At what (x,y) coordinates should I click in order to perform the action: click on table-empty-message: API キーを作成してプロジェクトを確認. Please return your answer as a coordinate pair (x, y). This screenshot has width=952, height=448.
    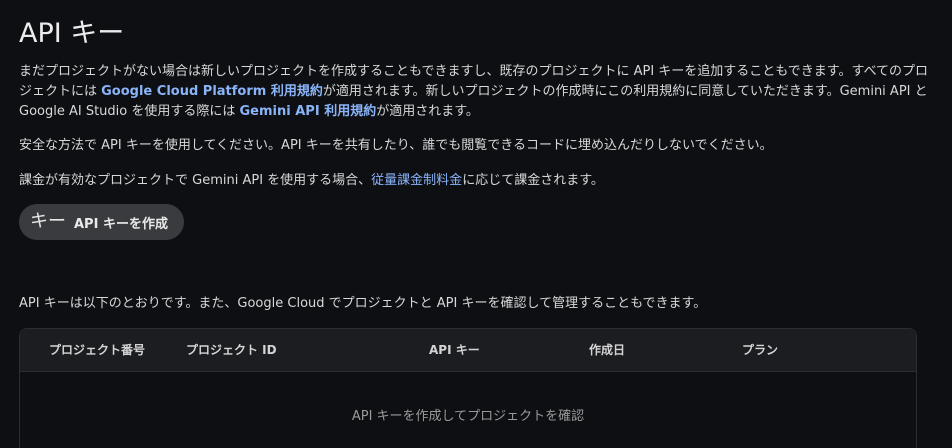
    Looking at the image, I should click on (468, 416).